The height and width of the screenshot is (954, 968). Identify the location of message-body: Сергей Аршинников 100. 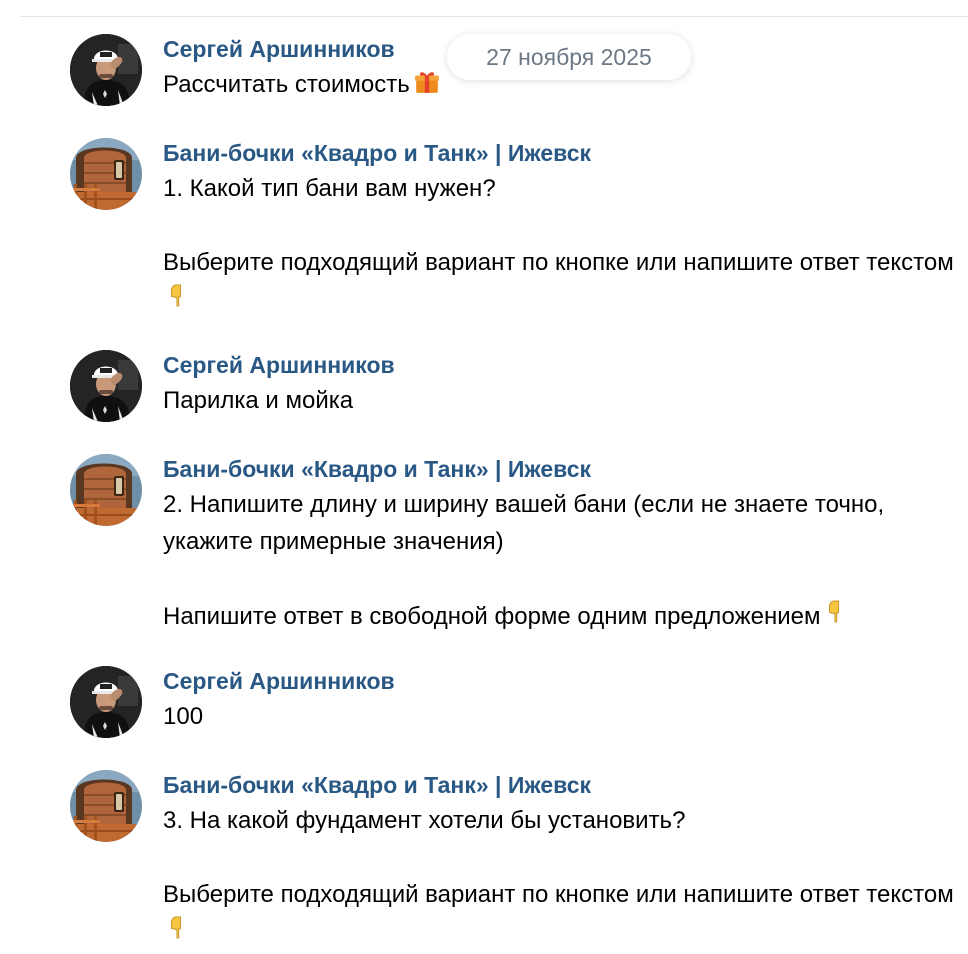
(565, 700).